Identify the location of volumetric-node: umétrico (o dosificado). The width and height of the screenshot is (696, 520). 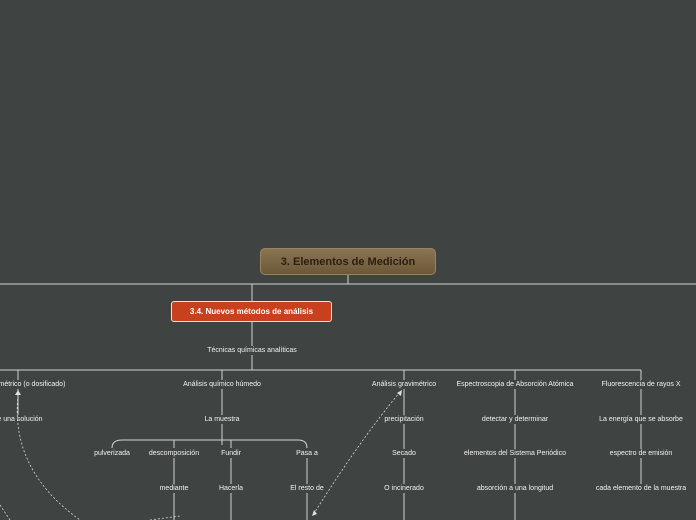
(32, 384).